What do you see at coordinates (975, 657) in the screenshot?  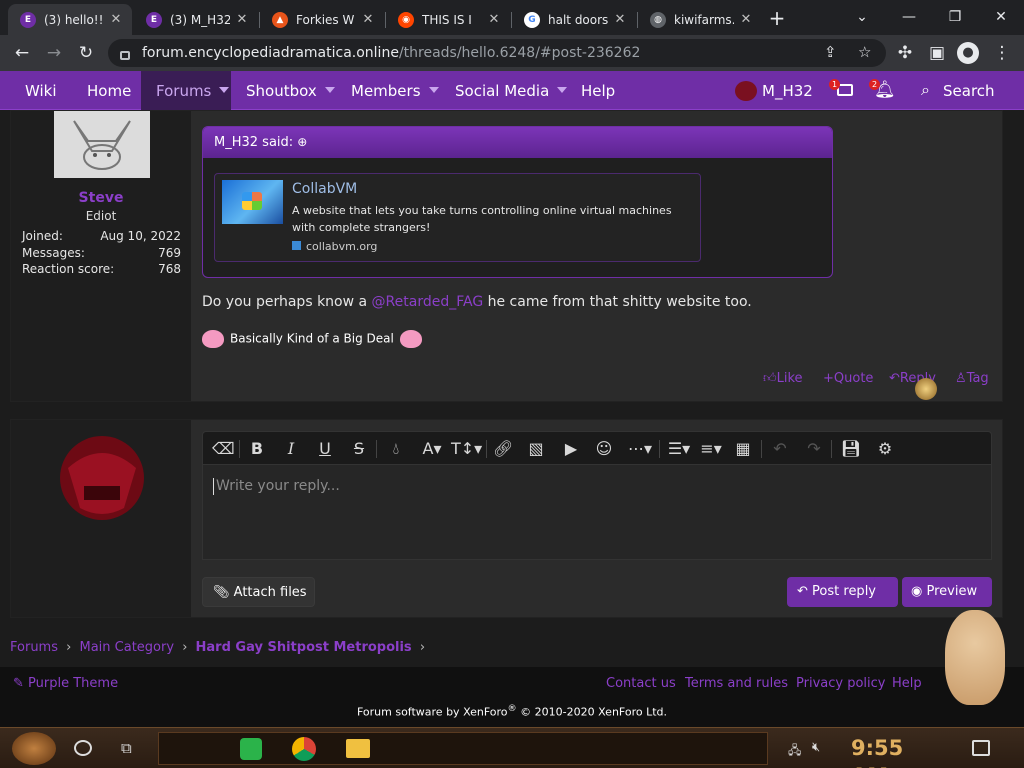 I see `hamster-sprite-icon` at bounding box center [975, 657].